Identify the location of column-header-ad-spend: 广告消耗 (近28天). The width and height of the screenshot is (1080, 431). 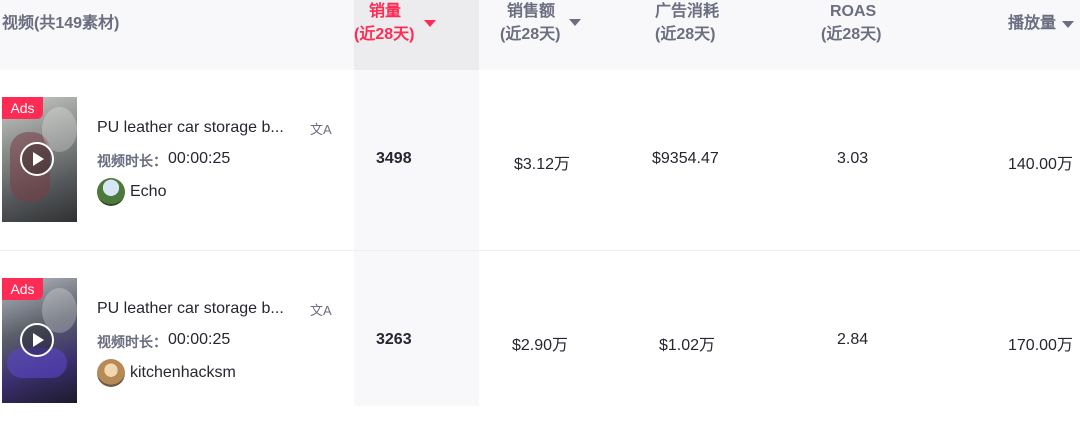
(695, 35).